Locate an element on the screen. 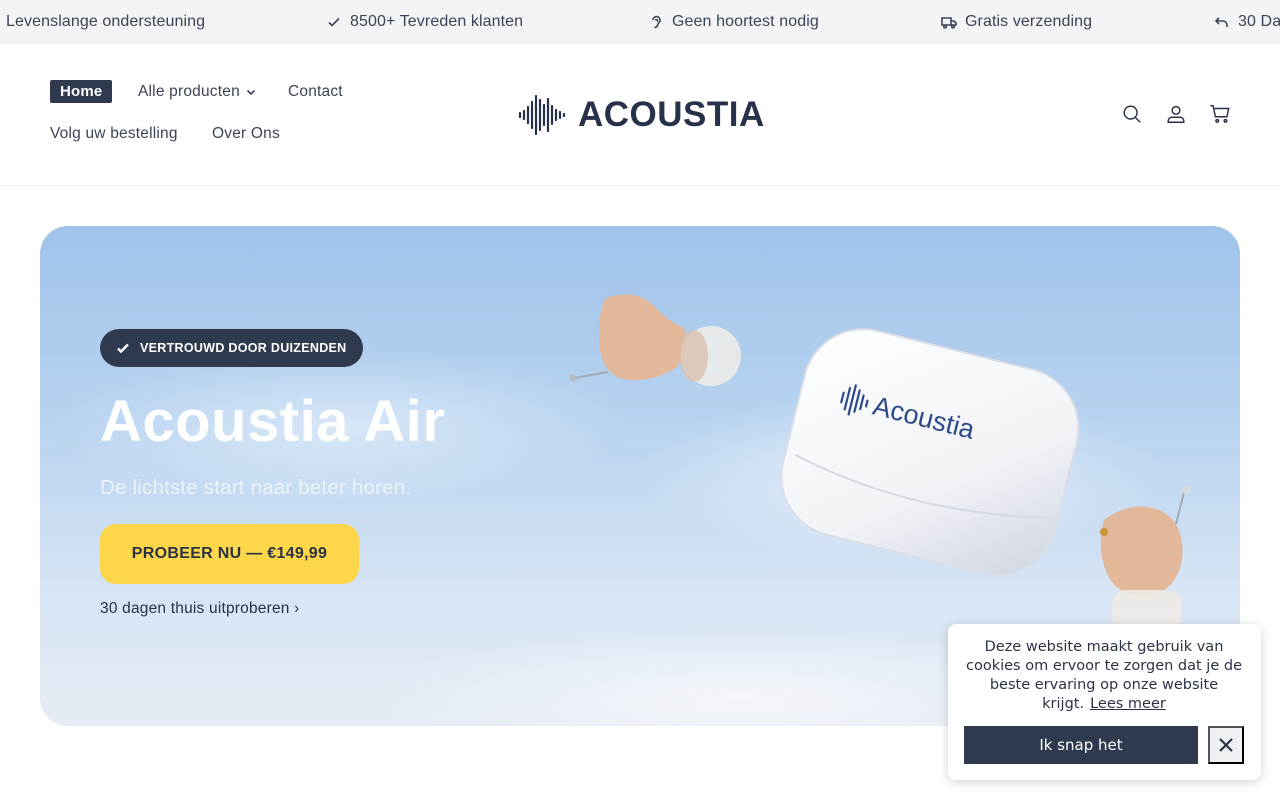 The height and width of the screenshot is (800, 1280). try-now-button: PROBEER NU — €149,99 is located at coordinates (229, 554).